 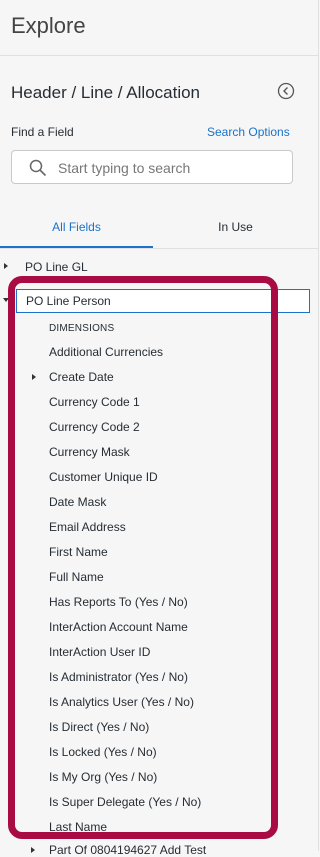 I want to click on field-item: InterAction User ID, so click(x=99, y=652).